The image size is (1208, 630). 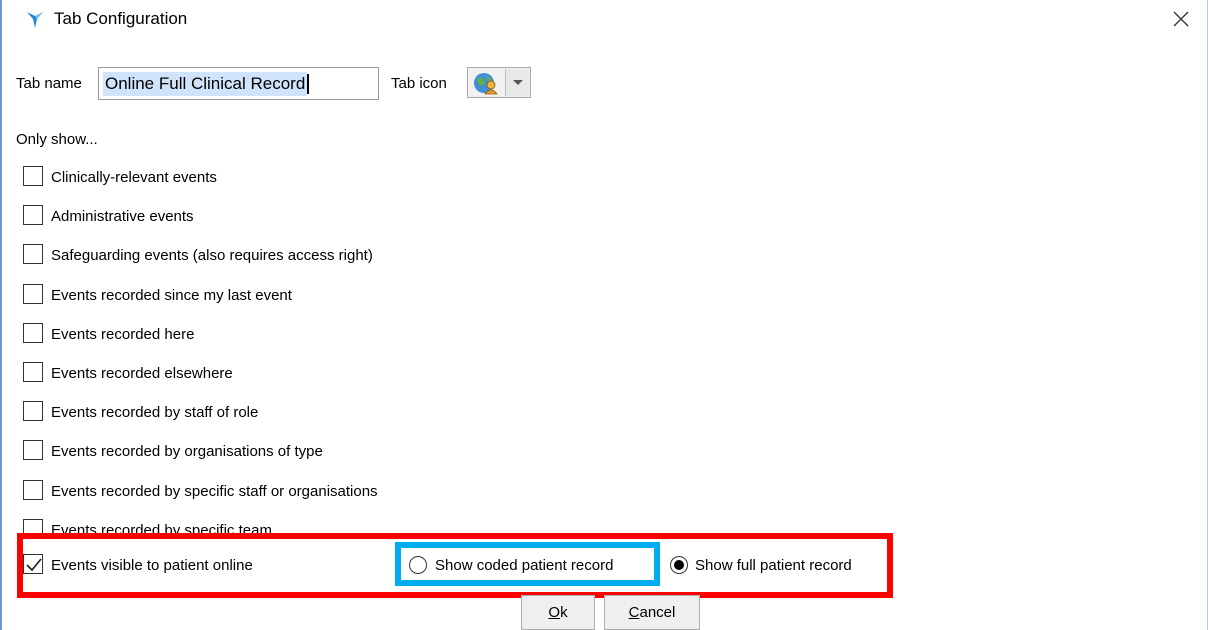 I want to click on blue-highlight-box, so click(x=527, y=564).